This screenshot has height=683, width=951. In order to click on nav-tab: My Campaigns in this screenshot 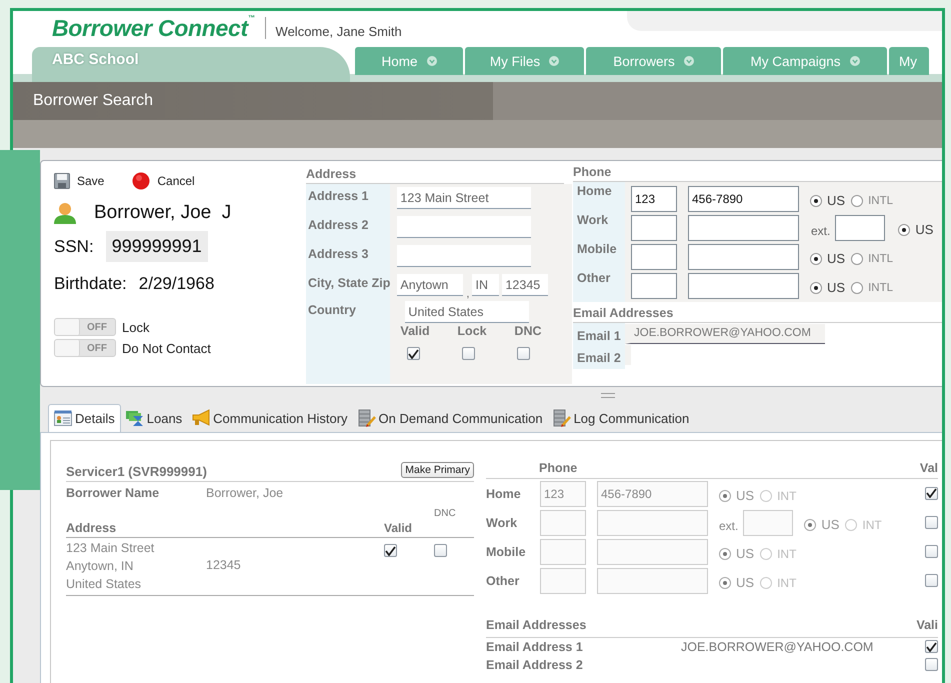, I will do `click(805, 61)`.